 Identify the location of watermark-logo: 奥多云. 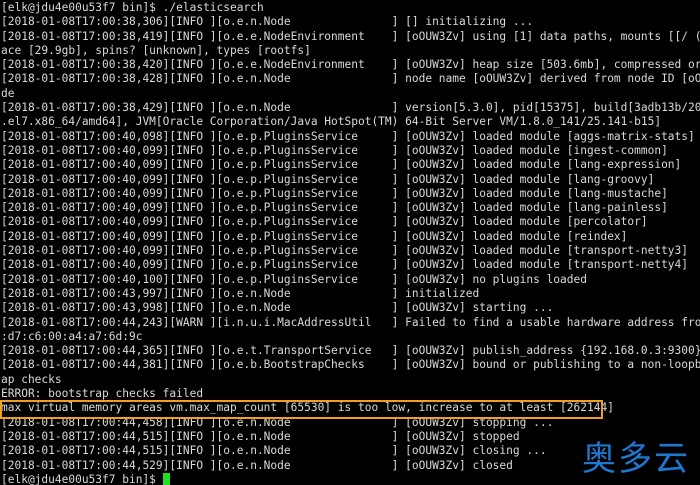
(636, 459).